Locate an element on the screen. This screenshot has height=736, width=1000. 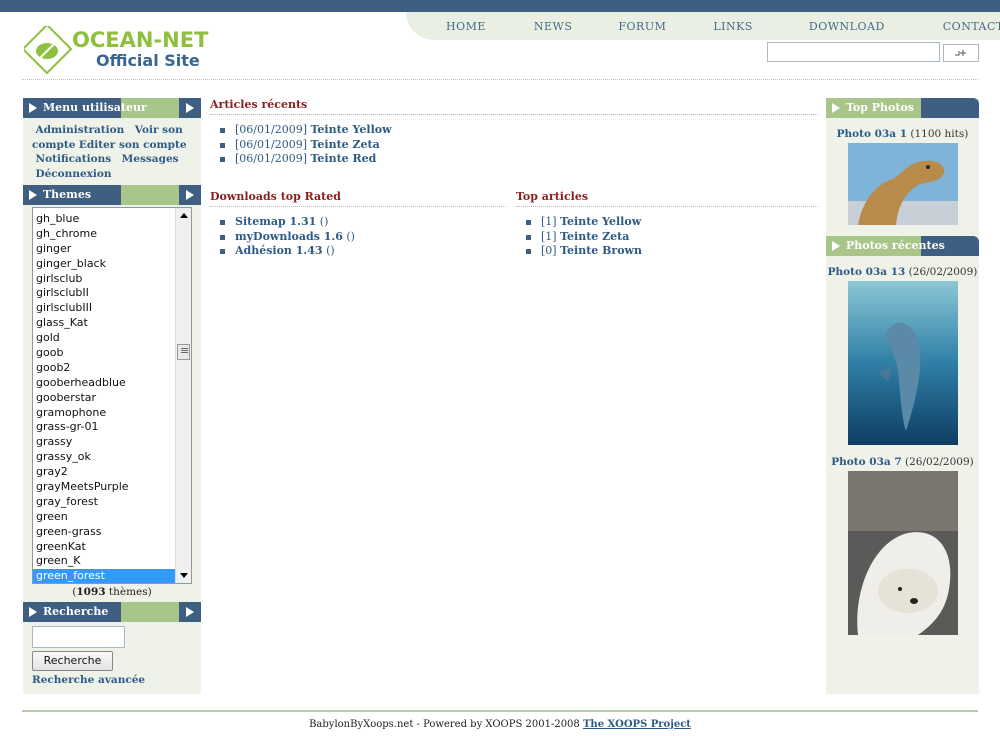
theme-option: girlsclubII is located at coordinates (104, 293).